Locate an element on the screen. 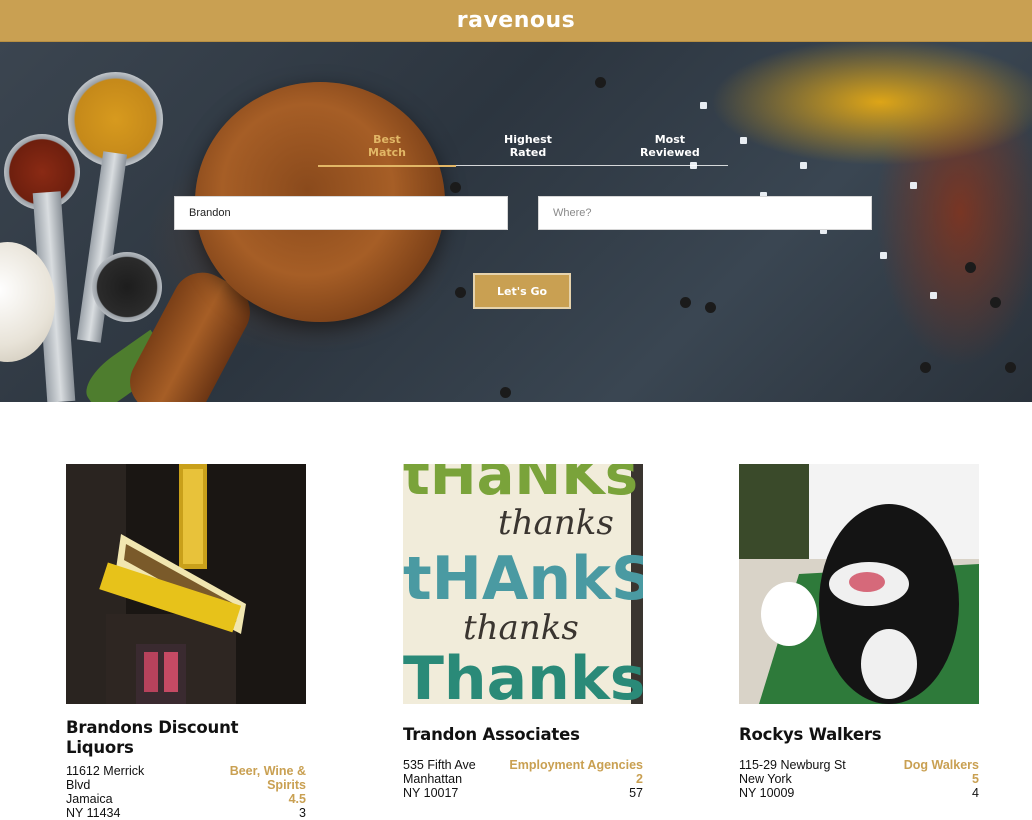  svg-text: tHaNKs is located at coordinates (520, 486).